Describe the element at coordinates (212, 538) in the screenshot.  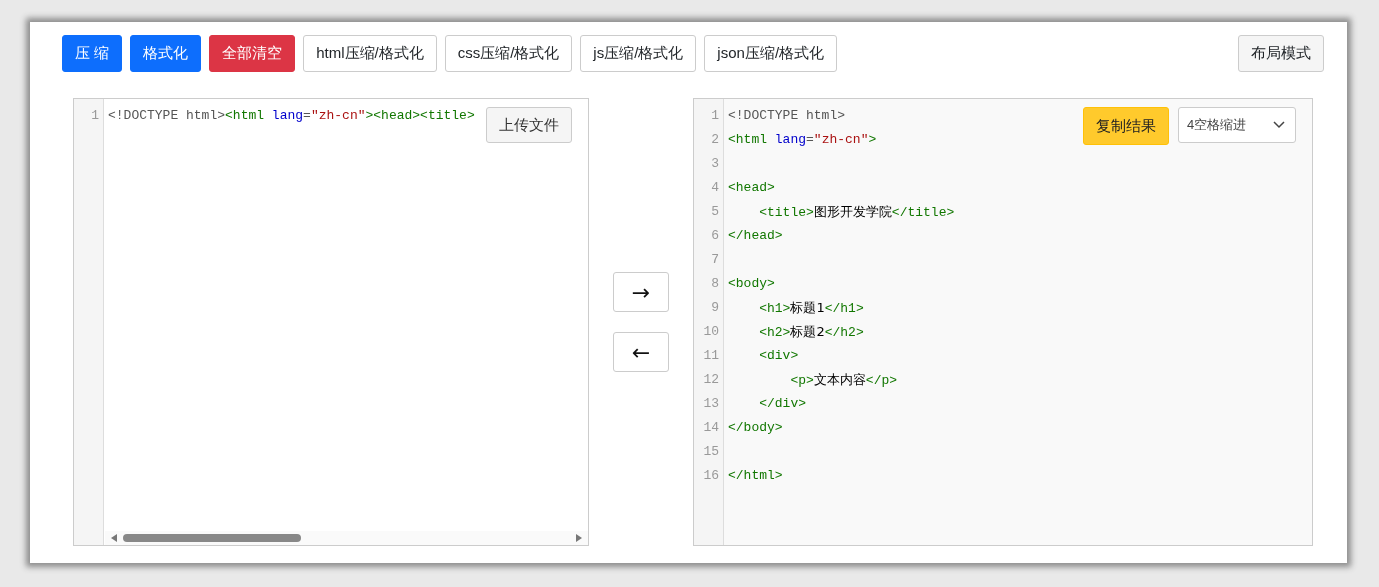
I see `scrollbar-thumb` at that location.